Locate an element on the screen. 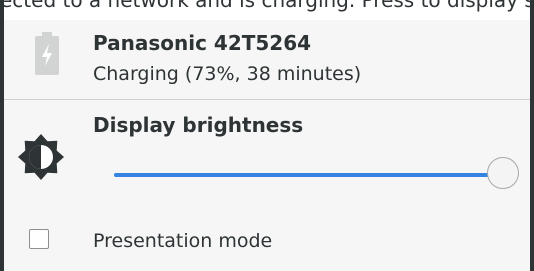 The image size is (534, 271). battery-charge-status: Charging (73%, 38 minutes) is located at coordinates (227, 74).